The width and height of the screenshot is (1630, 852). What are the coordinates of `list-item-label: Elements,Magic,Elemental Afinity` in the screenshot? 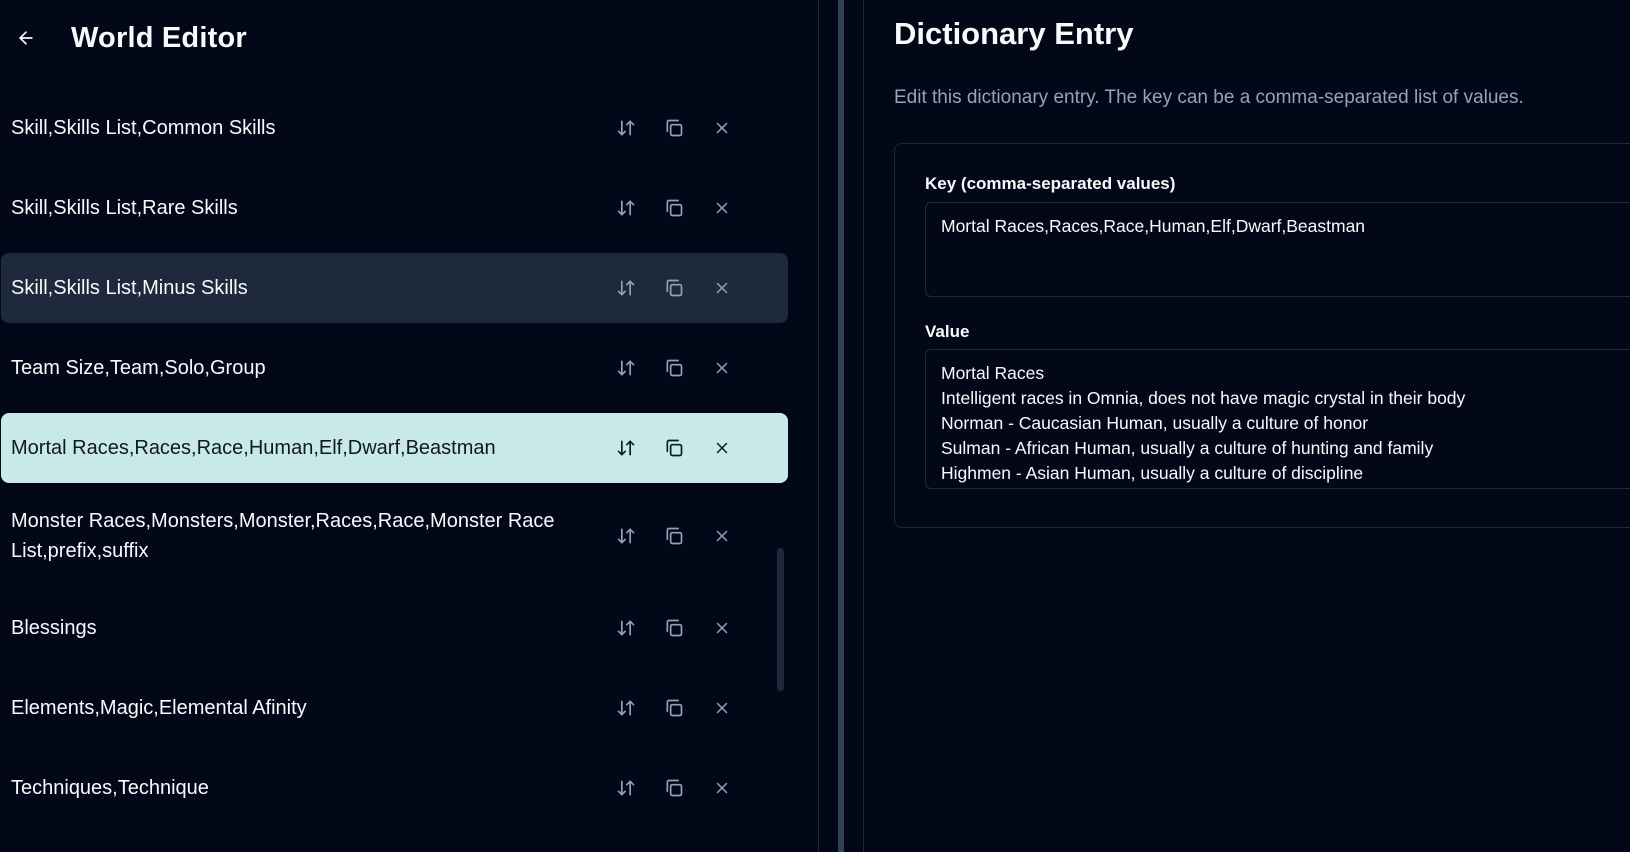 It's located at (159, 708).